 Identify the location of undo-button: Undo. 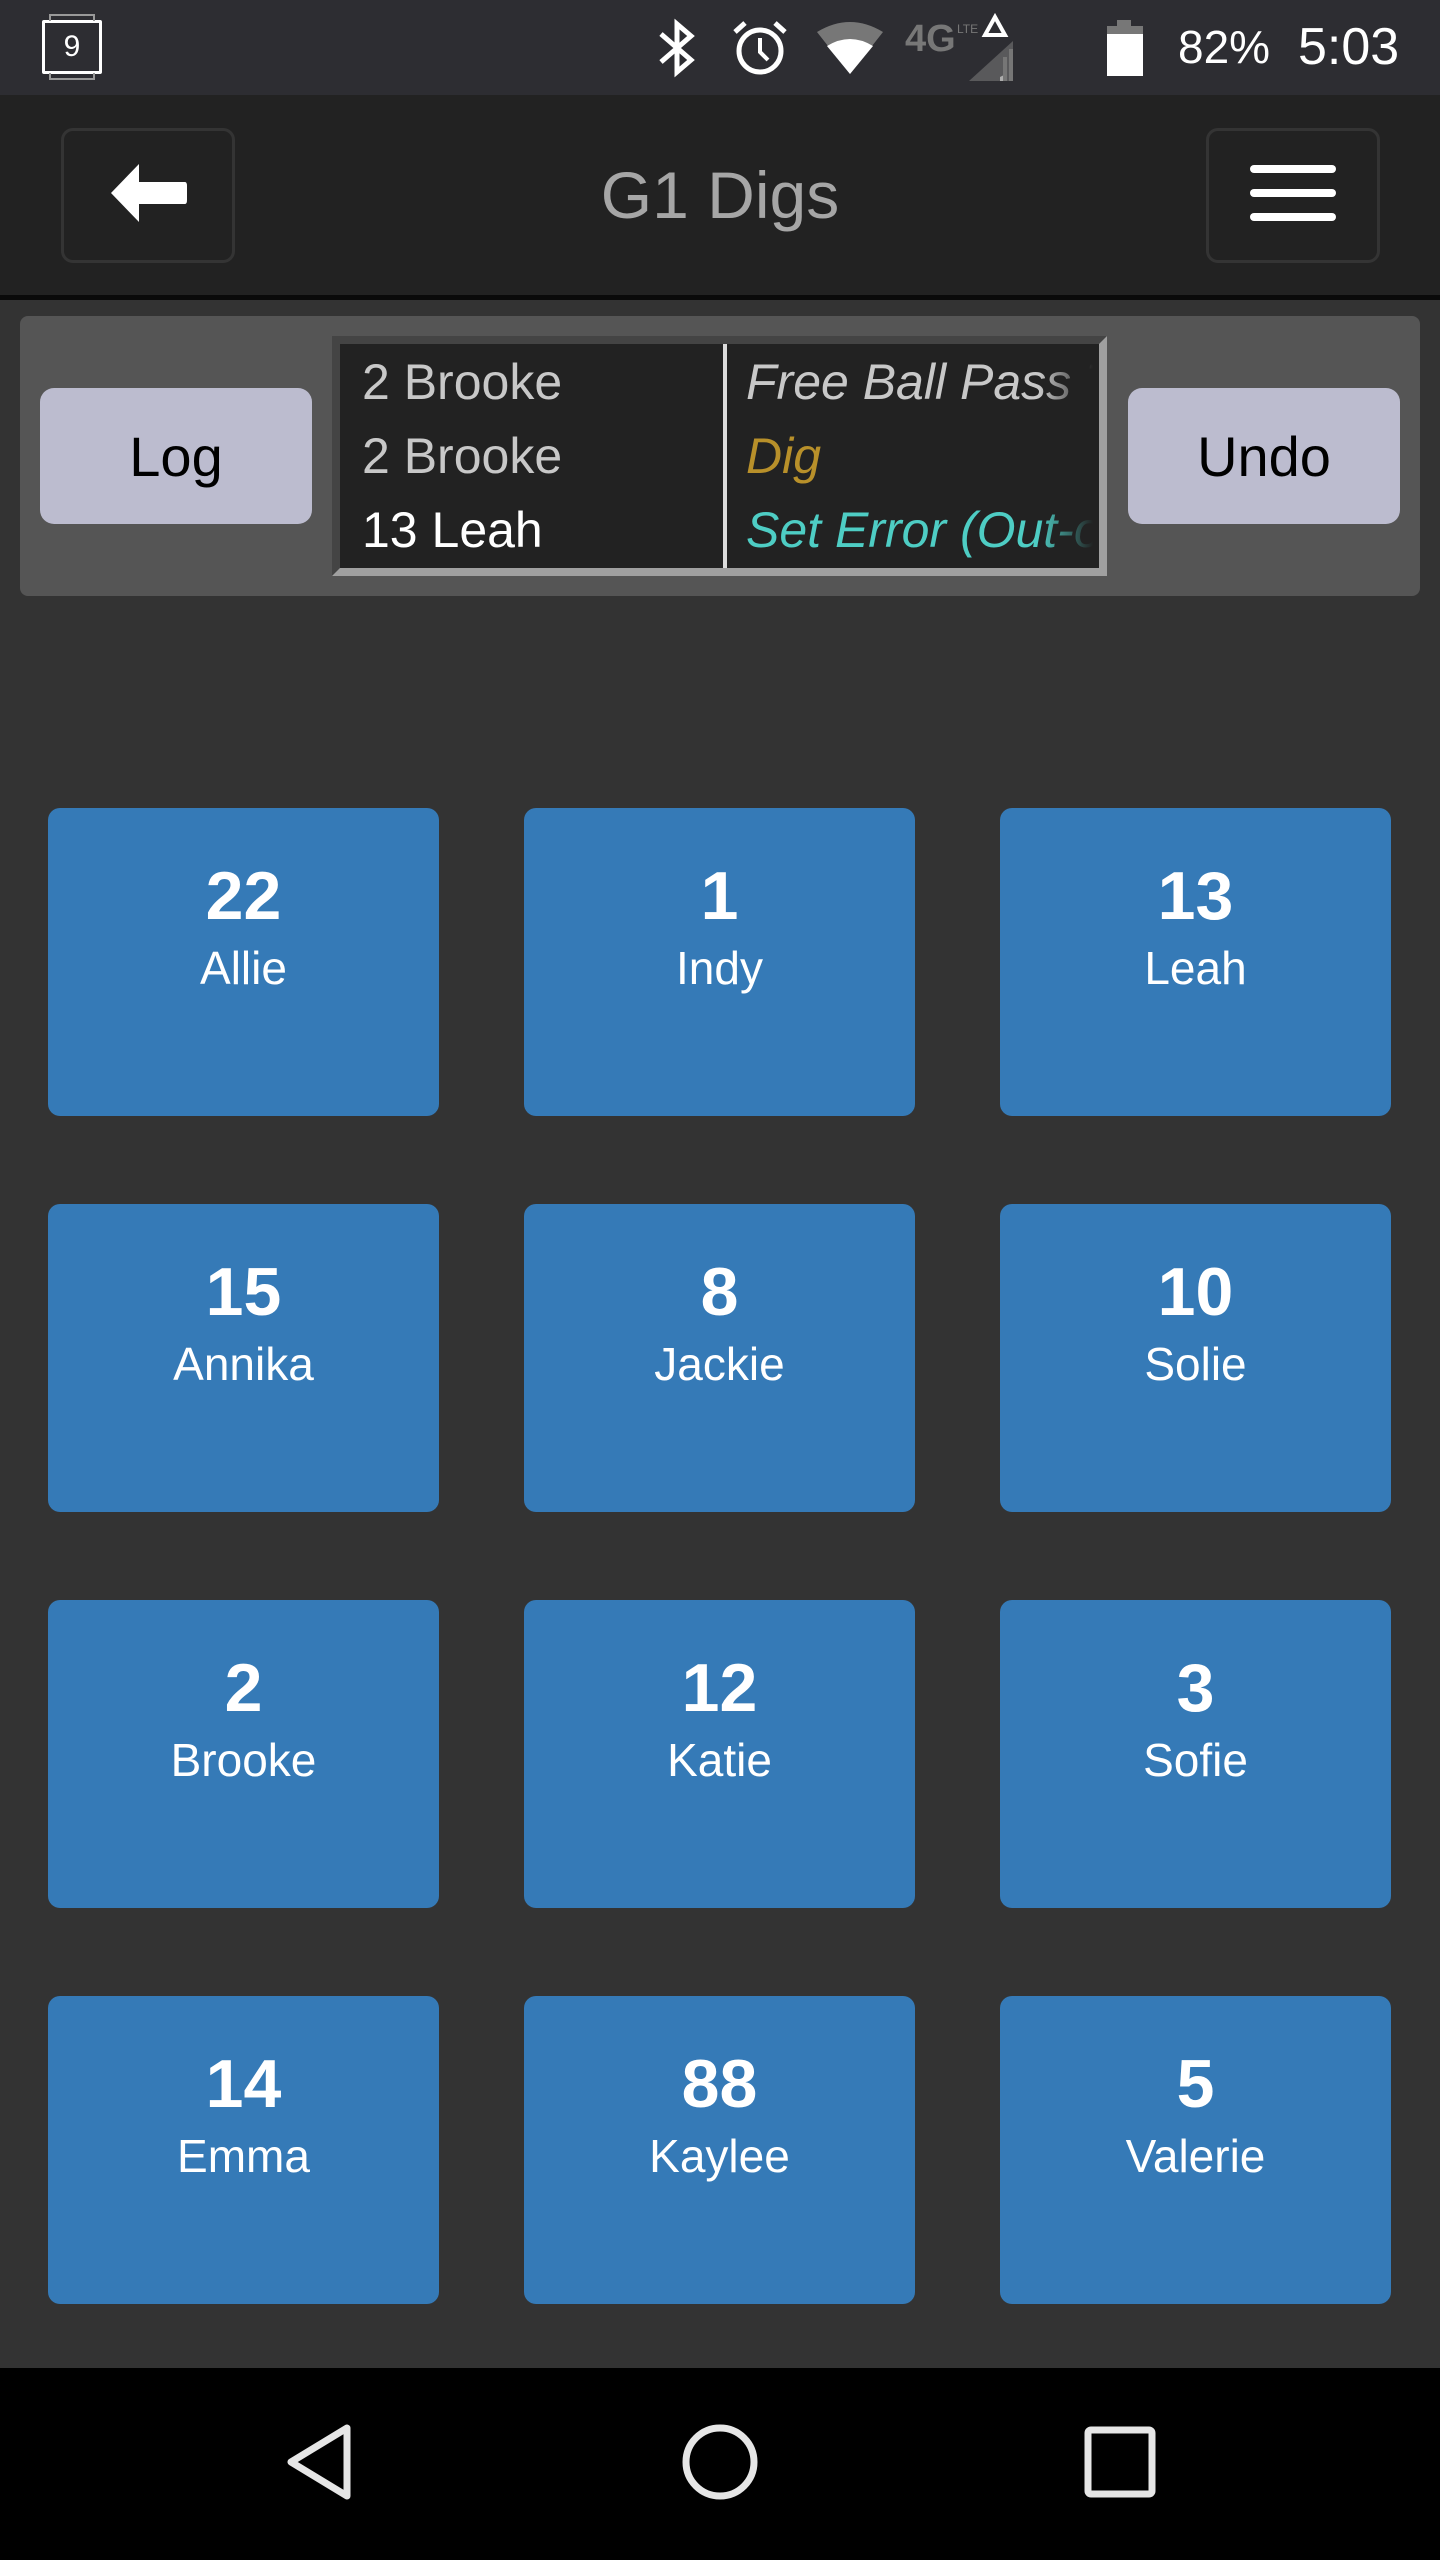
(1264, 456).